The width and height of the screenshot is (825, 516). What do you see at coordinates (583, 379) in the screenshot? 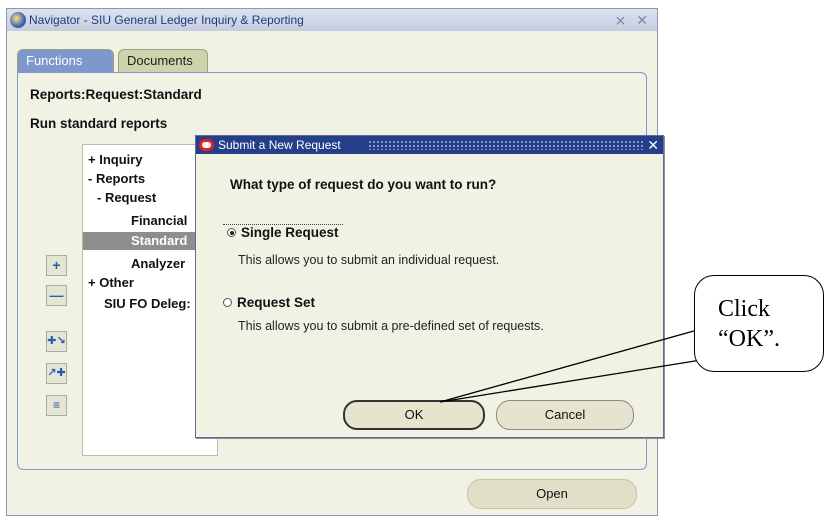
I see `callout-line-lower` at bounding box center [583, 379].